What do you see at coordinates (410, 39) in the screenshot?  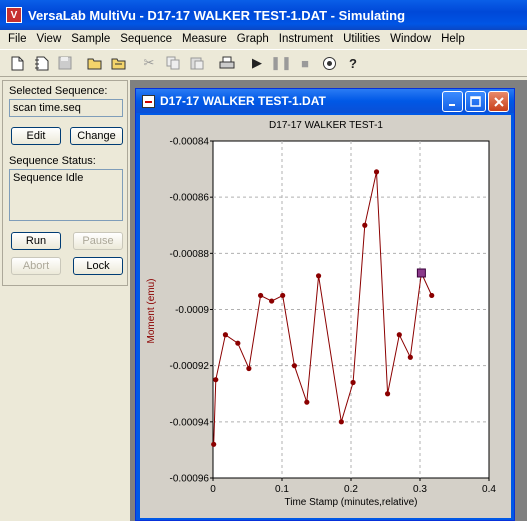 I see `menu-window: Window` at bounding box center [410, 39].